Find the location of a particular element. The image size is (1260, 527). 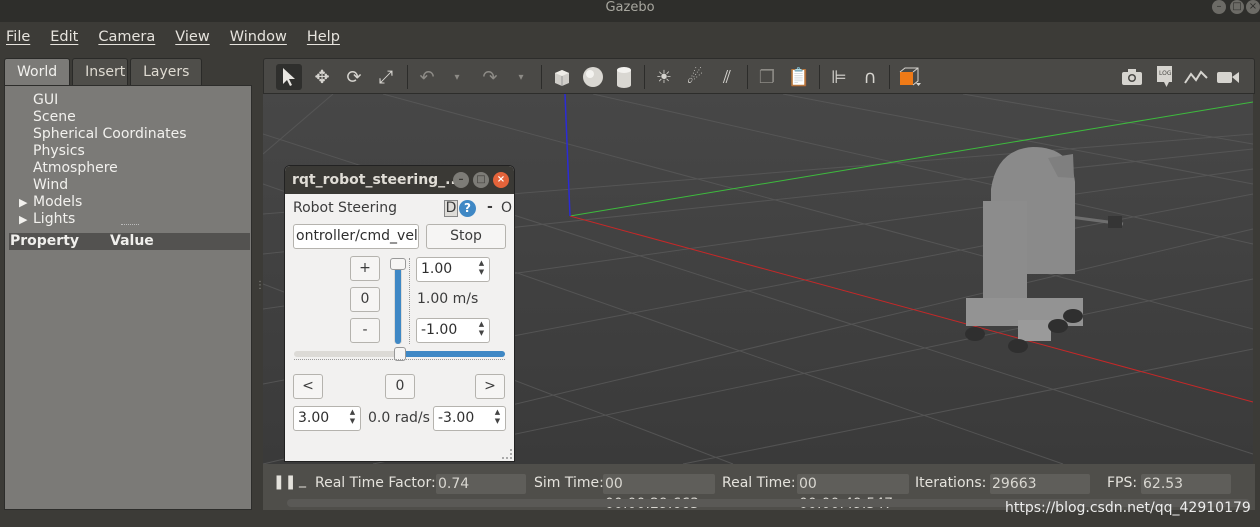

iterations-value: 29663 is located at coordinates (1040, 484).